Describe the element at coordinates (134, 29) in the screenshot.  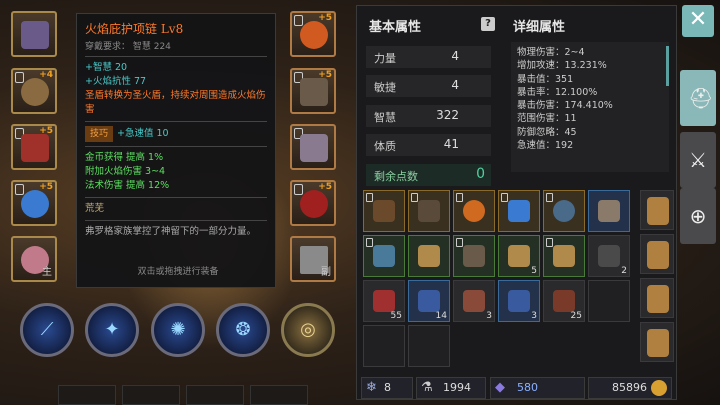
I see `item-name: 火焰庇护项链 Lv8` at that location.